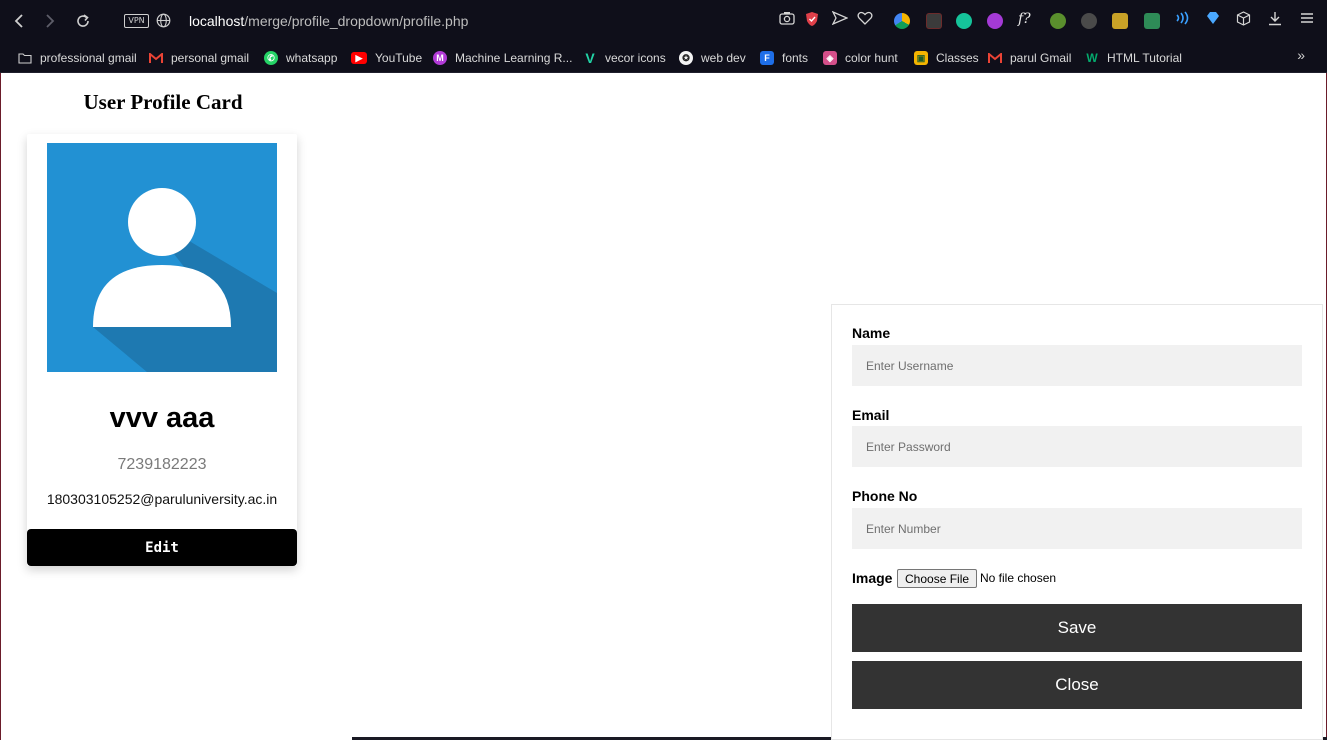 The height and width of the screenshot is (740, 1327). What do you see at coordinates (1275, 20) in the screenshot?
I see `download-icon` at bounding box center [1275, 20].